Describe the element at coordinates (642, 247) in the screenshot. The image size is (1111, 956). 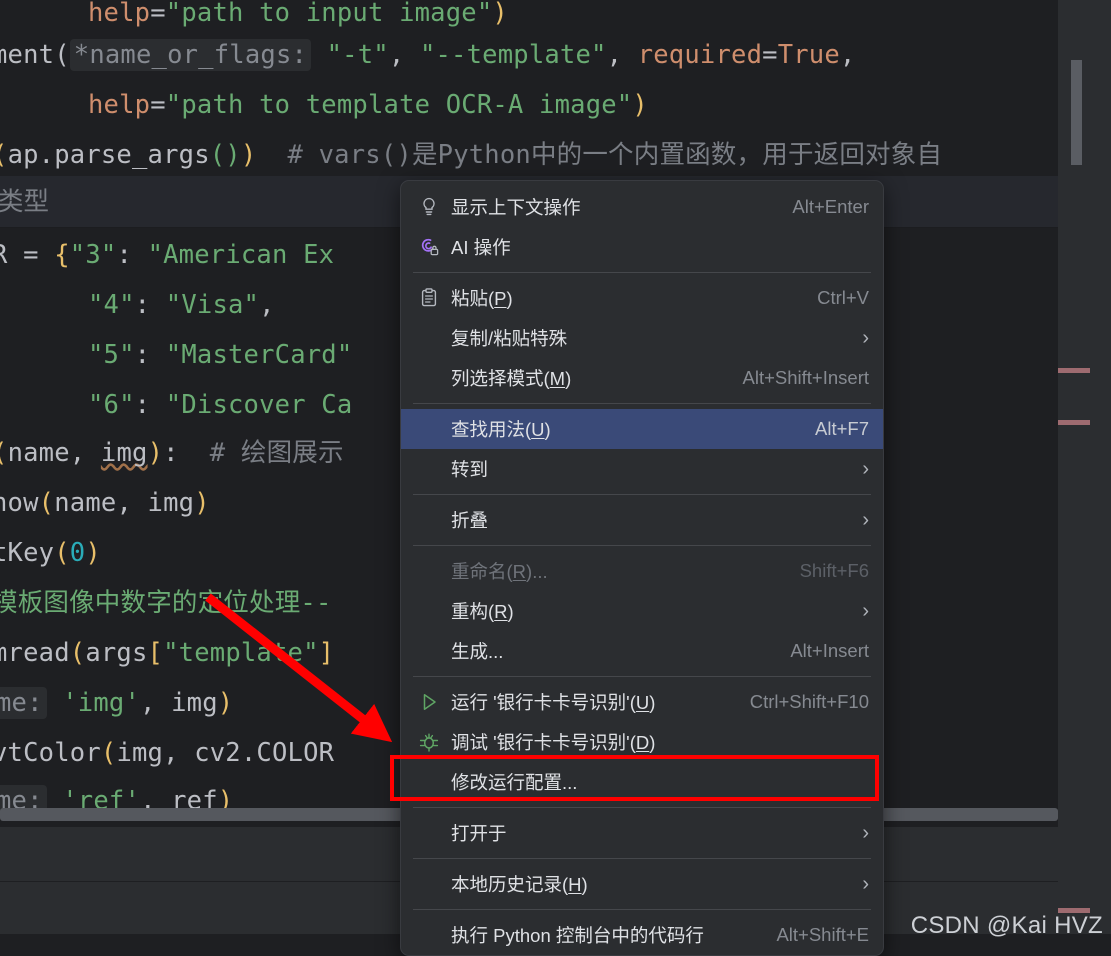
I see `menu-item-ai-actions: AI 操作` at that location.